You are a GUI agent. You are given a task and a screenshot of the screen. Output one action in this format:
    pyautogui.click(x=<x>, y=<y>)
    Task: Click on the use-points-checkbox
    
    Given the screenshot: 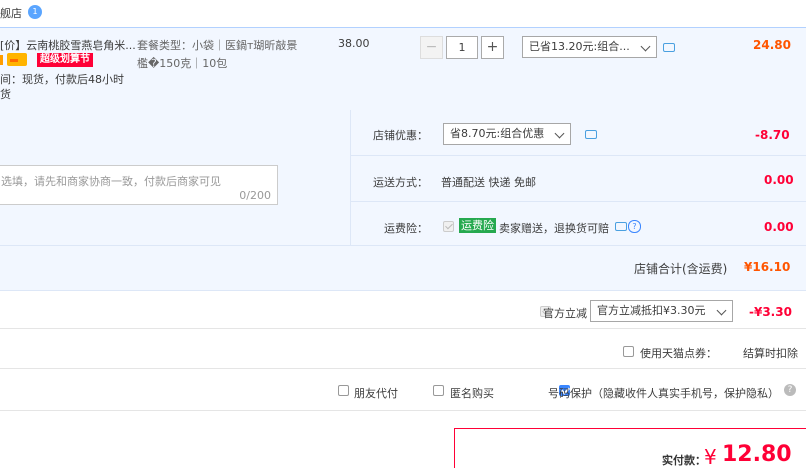 What is the action you would take?
    pyautogui.click(x=628, y=351)
    